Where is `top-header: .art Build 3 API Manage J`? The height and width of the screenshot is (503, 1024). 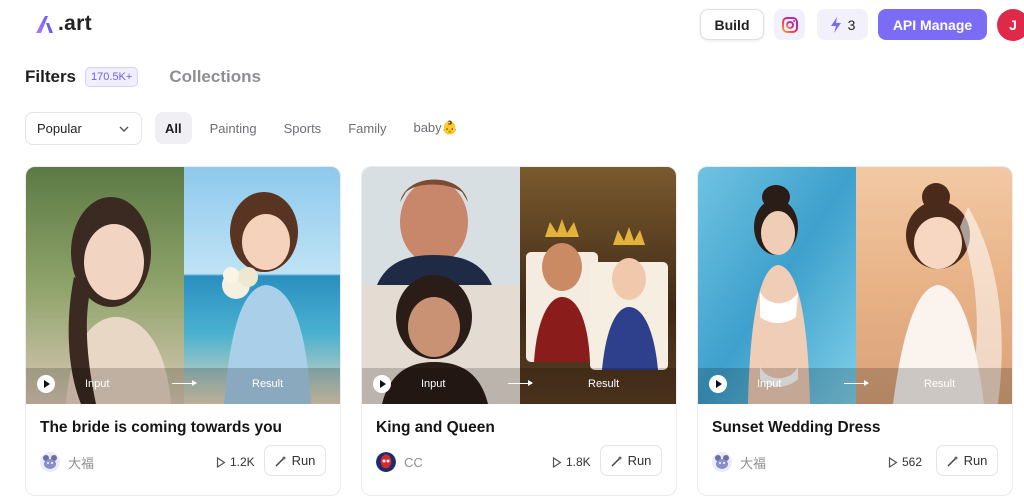
top-header: .art Build 3 API Manage J is located at coordinates (512, 25).